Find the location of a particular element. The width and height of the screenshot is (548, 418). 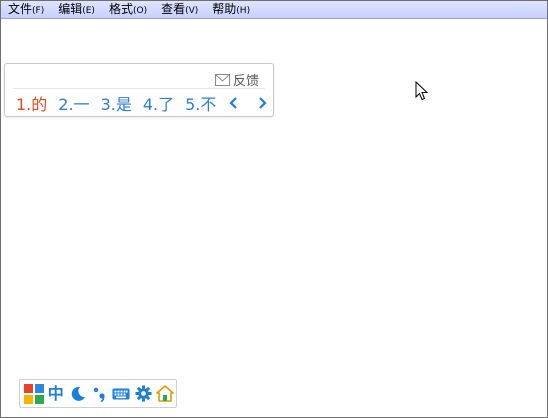

mouse-pointer-icon is located at coordinates (422, 91).